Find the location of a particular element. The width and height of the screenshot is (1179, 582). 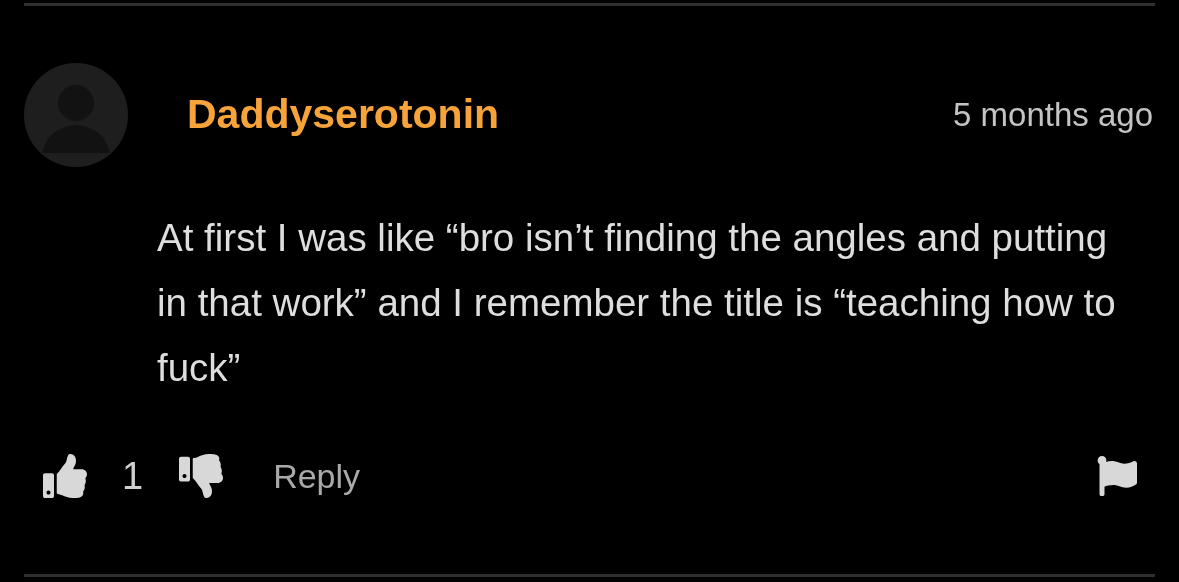

reply-button: Reply is located at coordinates (317, 476).